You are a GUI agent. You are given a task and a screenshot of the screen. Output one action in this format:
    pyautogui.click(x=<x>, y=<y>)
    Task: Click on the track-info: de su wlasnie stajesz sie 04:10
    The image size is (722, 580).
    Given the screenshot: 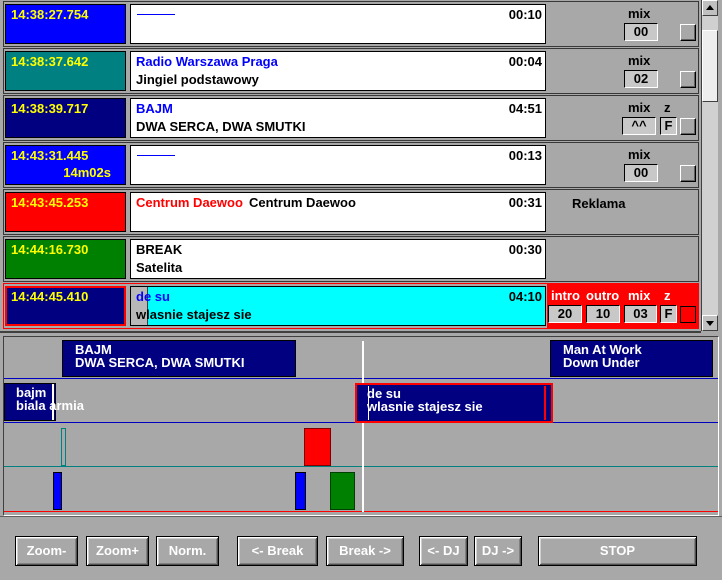 What is the action you would take?
    pyautogui.click(x=338, y=306)
    